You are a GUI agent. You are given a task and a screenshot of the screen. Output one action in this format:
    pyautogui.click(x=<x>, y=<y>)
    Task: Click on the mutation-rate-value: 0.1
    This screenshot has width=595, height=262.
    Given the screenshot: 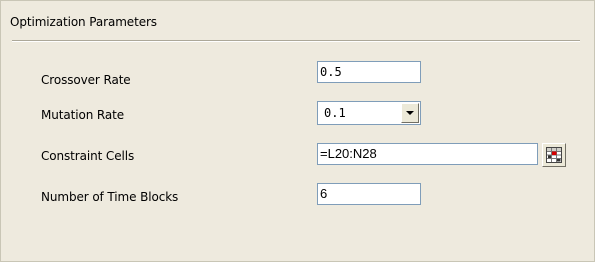 What is the action you would take?
    pyautogui.click(x=335, y=113)
    